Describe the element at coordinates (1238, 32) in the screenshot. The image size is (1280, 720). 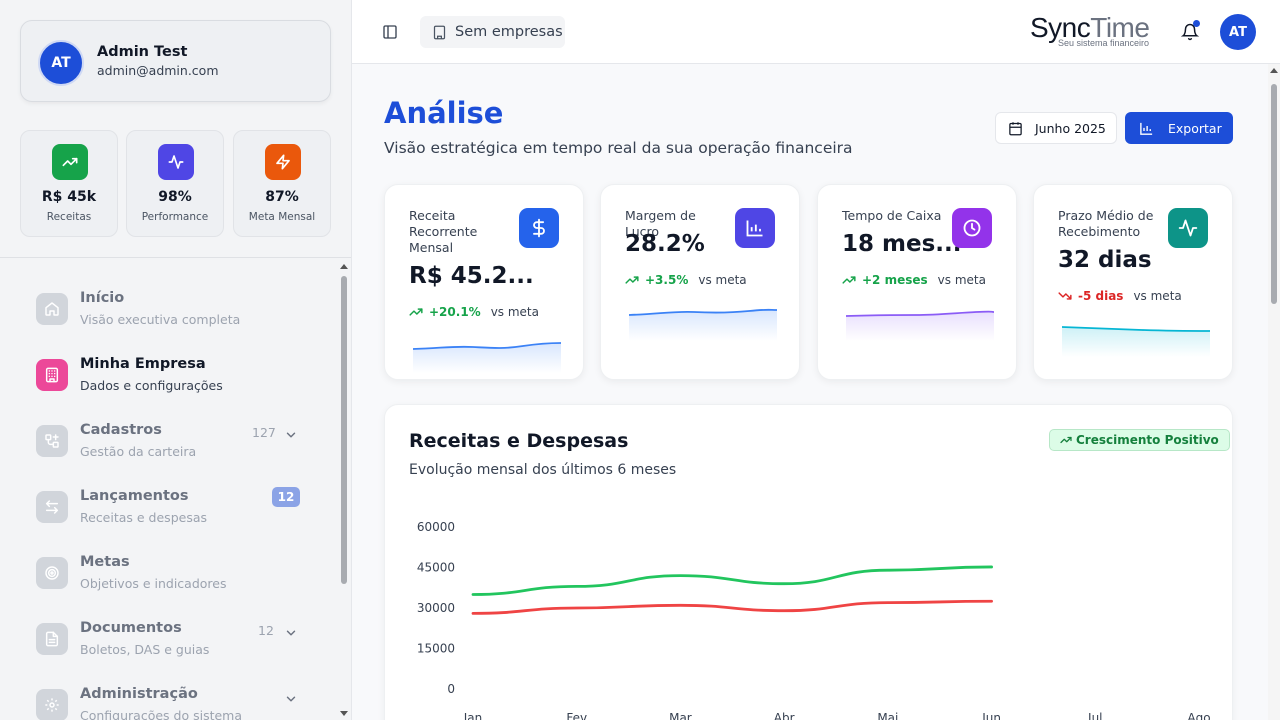
I see `user-avatar-button: AT` at that location.